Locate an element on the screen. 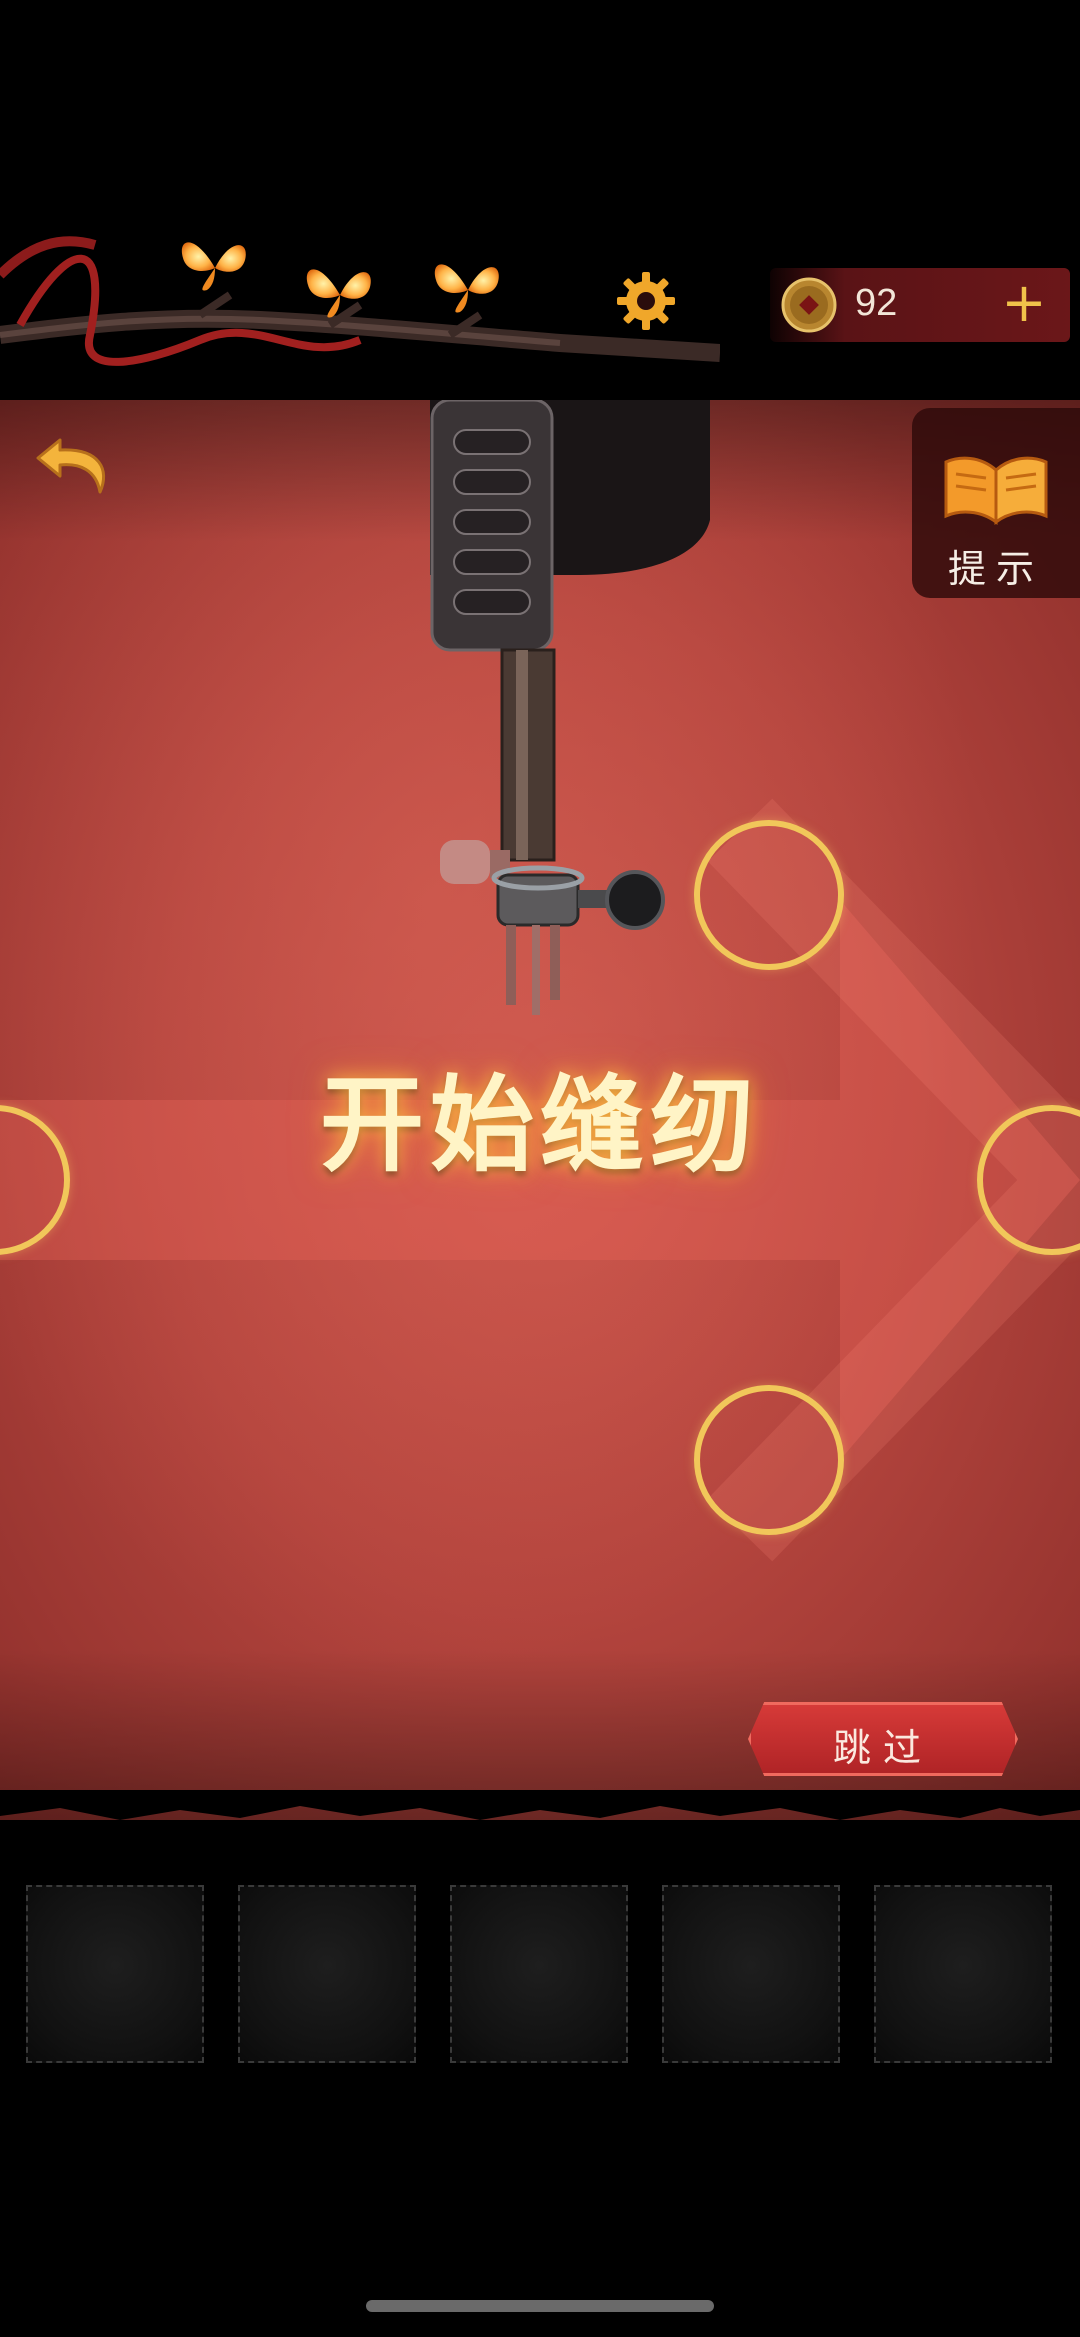 This screenshot has width=1080, height=2337. coin-icon is located at coordinates (809, 305).